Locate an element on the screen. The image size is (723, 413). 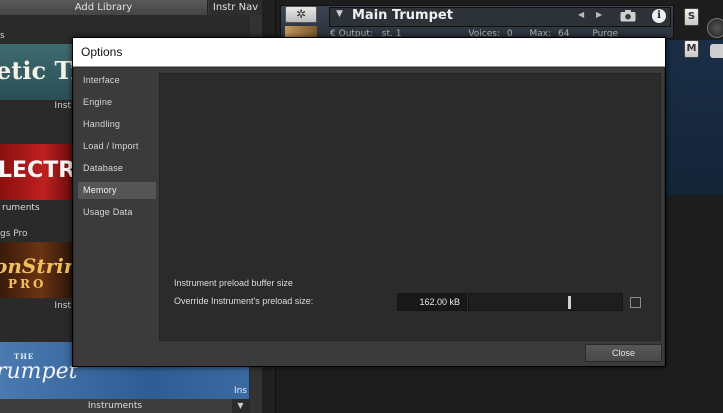
camera-icon is located at coordinates (628, 15).